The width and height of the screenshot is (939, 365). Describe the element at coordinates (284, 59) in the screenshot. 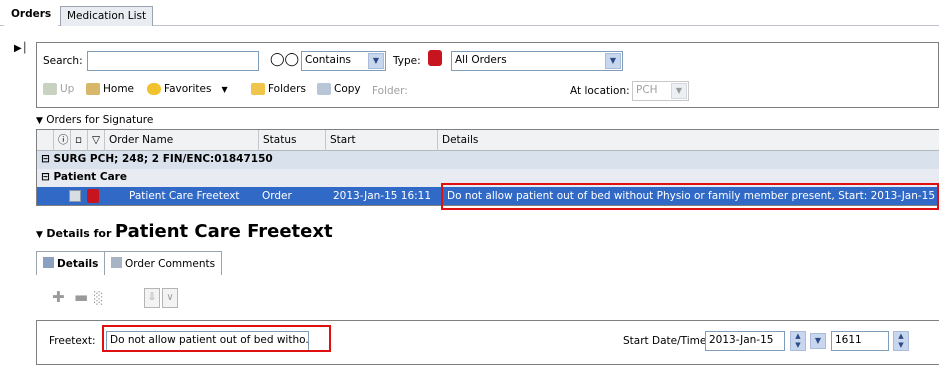

I see `binoculars-icon: ◯◯` at that location.